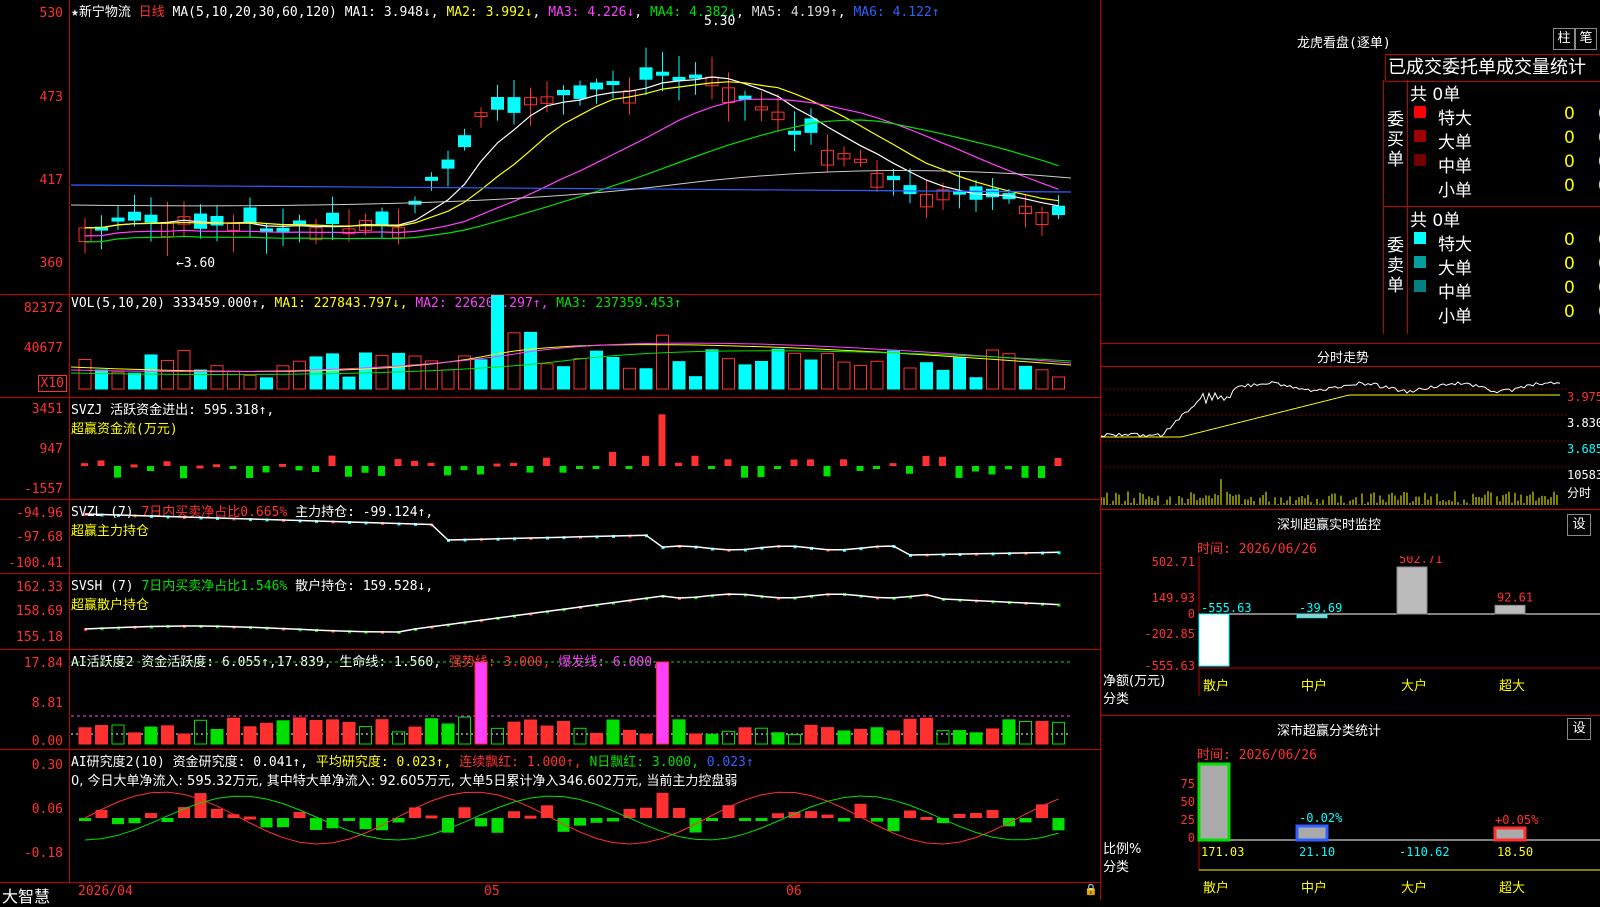 The height and width of the screenshot is (907, 1600). I want to click on ai-activity-chart, so click(585, 699).